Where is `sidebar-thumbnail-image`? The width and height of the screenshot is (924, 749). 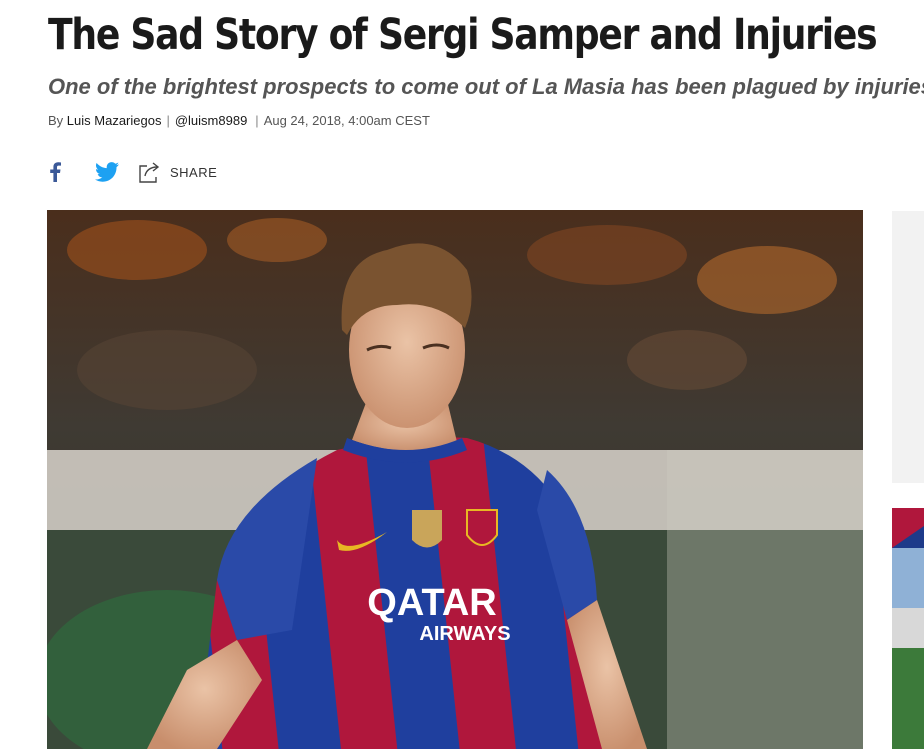
sidebar-thumbnail-image is located at coordinates (908, 628).